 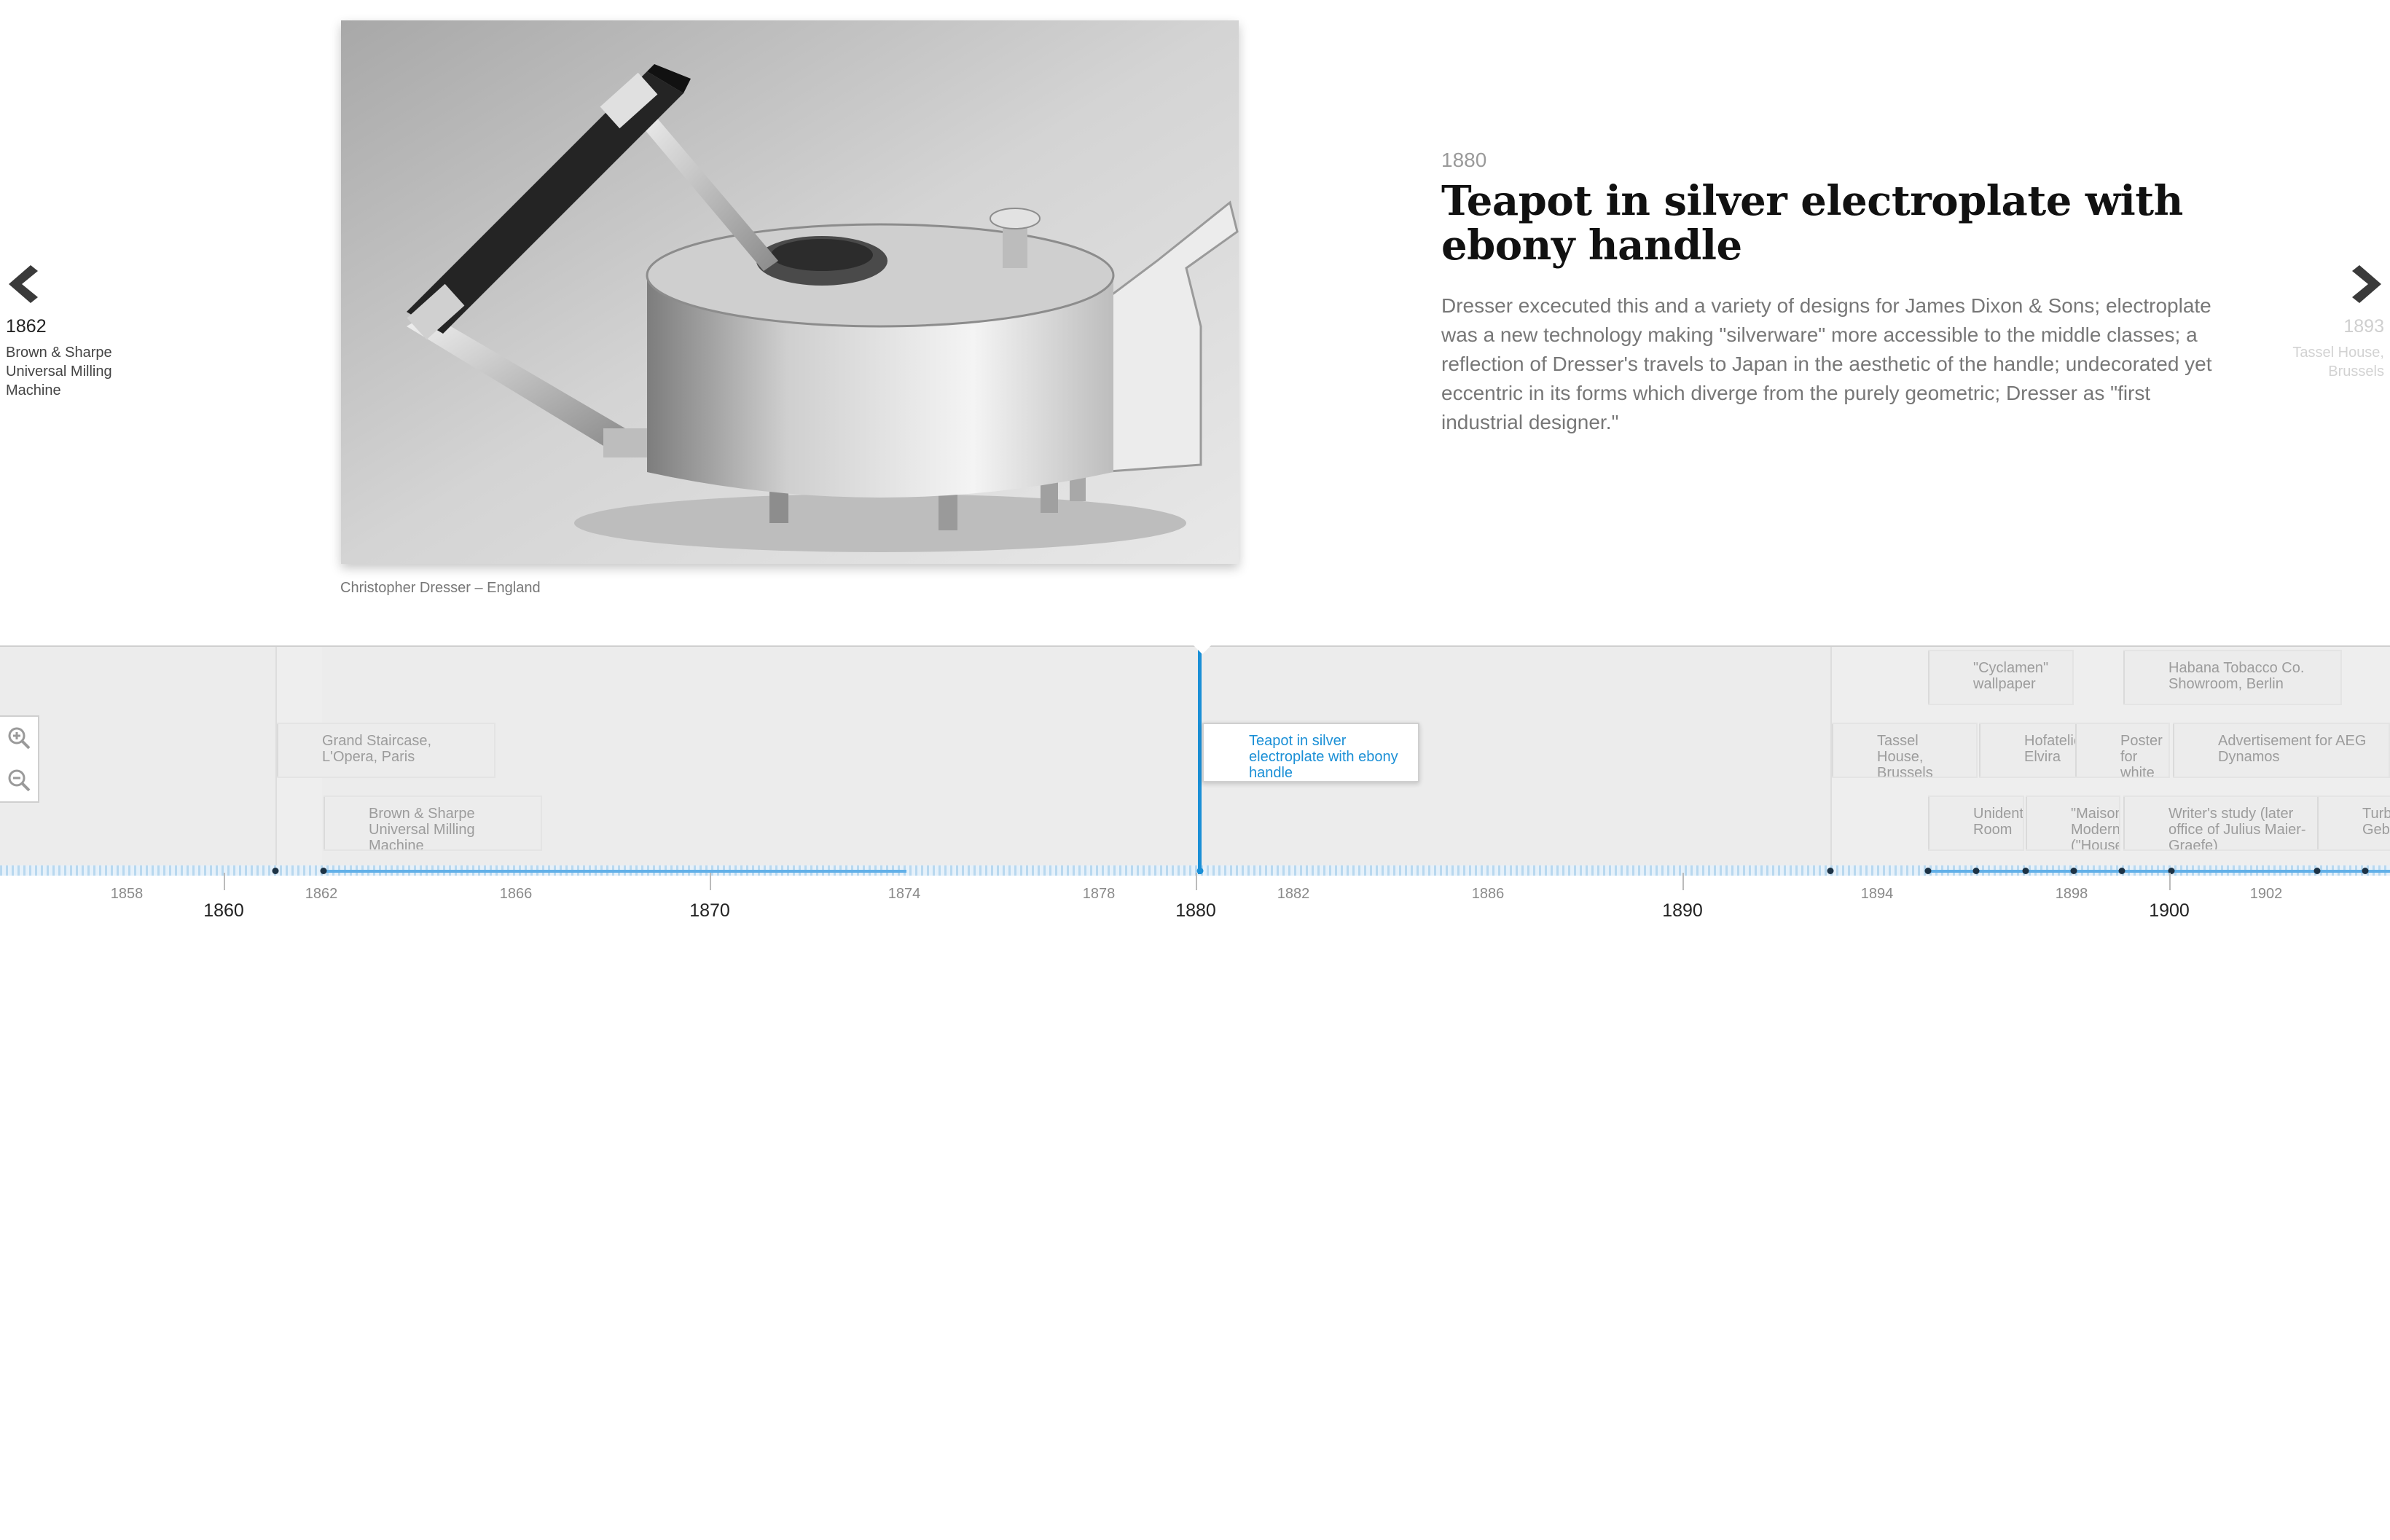 I want to click on axis-tick-label: 1886, so click(x=1488, y=894).